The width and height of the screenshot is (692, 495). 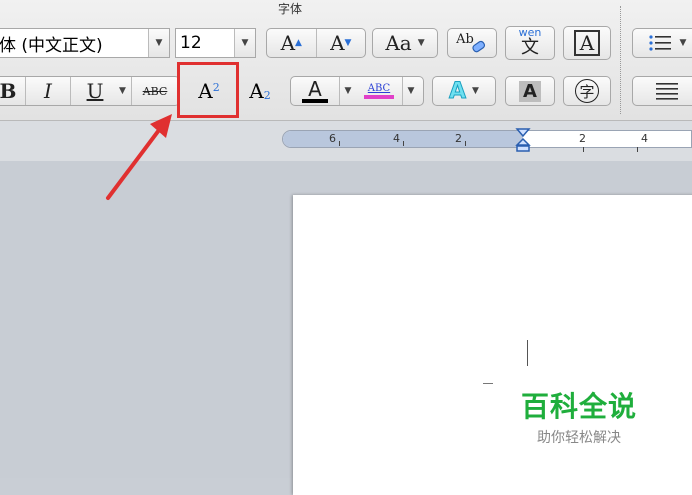 I want to click on watermark-main: 百科全说, so click(x=578, y=406).